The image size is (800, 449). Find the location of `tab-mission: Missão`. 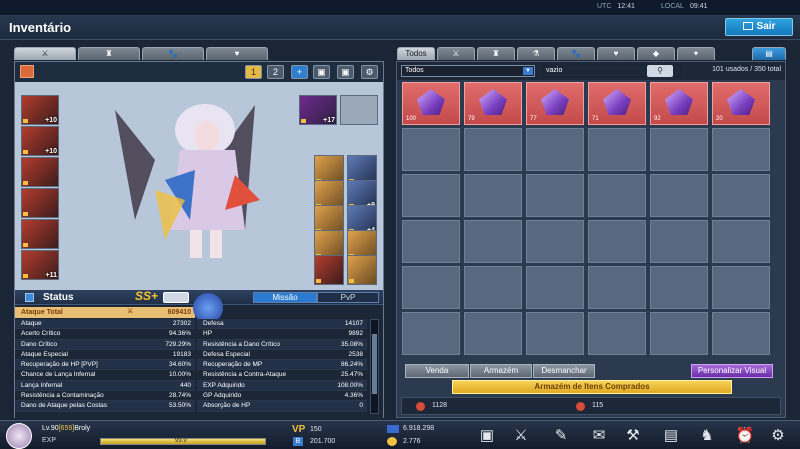

tab-mission: Missão is located at coordinates (285, 297).